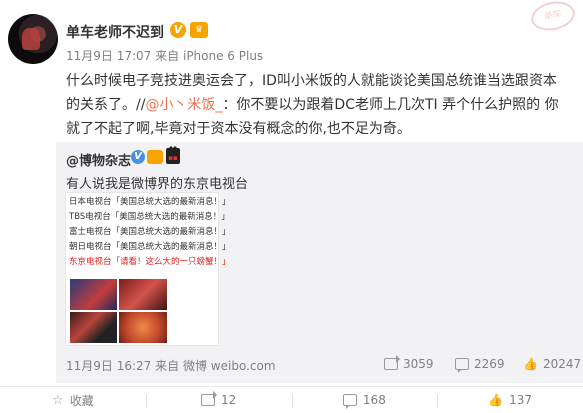 The image size is (583, 413). Describe the element at coordinates (108, 366) in the screenshot. I see `repost-time: 11月9日 16:27` at that location.